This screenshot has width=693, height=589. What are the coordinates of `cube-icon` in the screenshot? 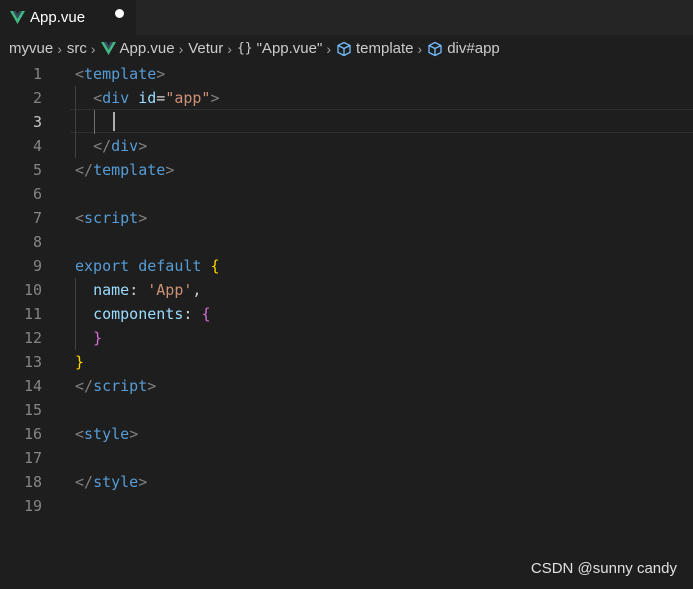 It's located at (344, 48).